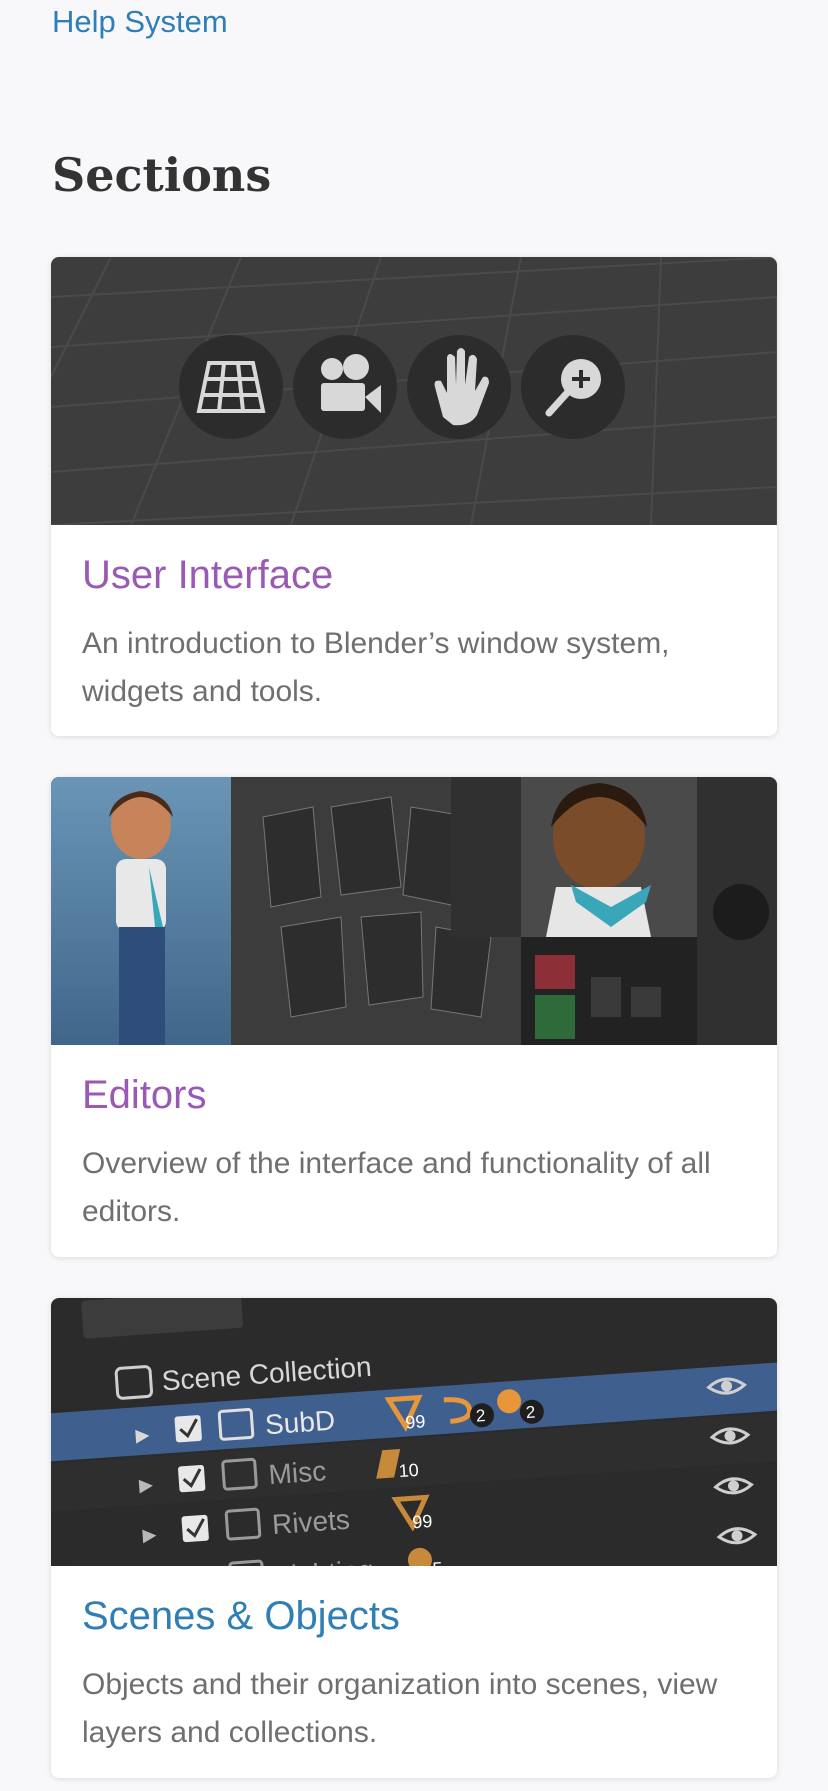 This screenshot has height=1791, width=828. I want to click on camera-icon, so click(345, 387).